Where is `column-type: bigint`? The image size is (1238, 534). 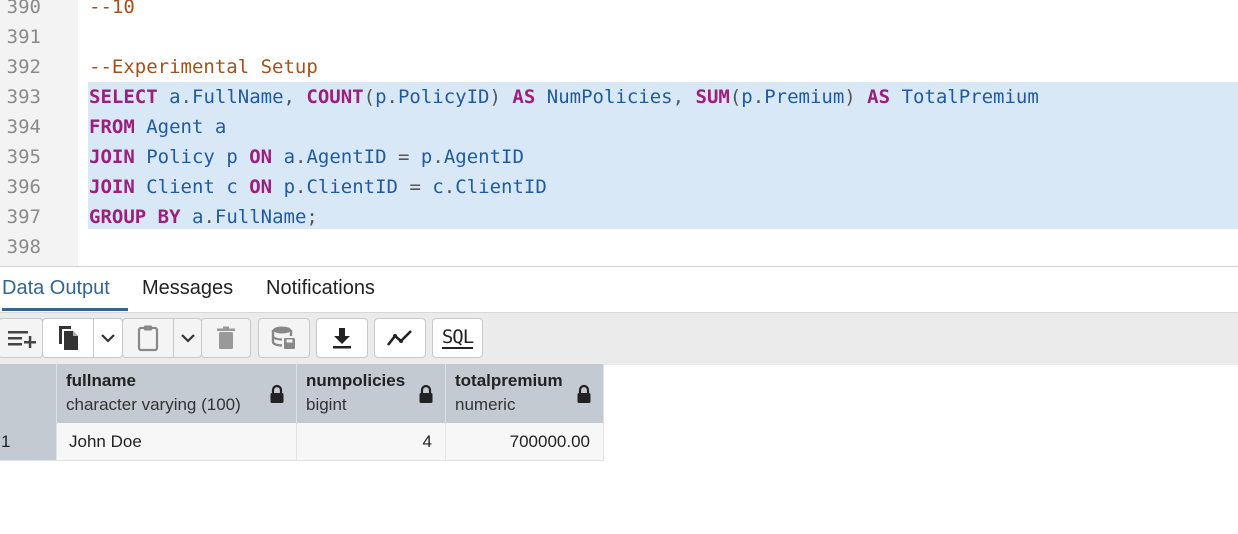
column-type: bigint is located at coordinates (326, 404).